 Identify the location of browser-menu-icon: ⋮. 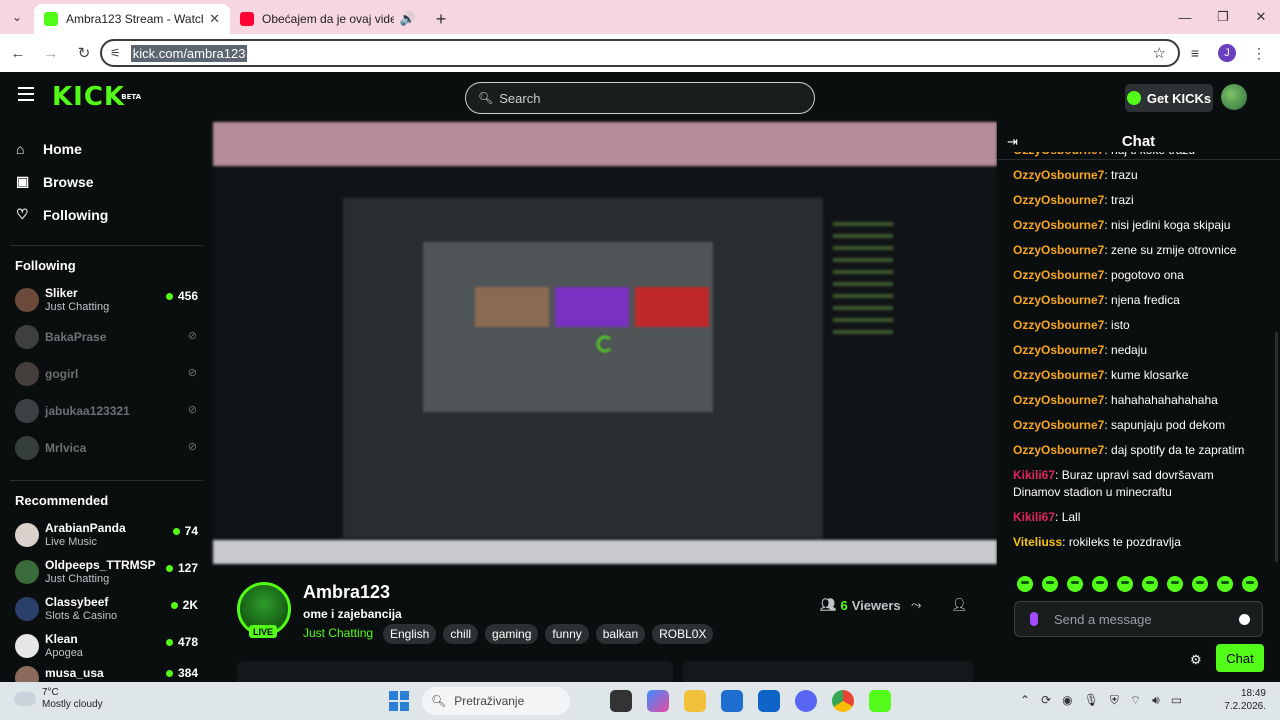
(1259, 53).